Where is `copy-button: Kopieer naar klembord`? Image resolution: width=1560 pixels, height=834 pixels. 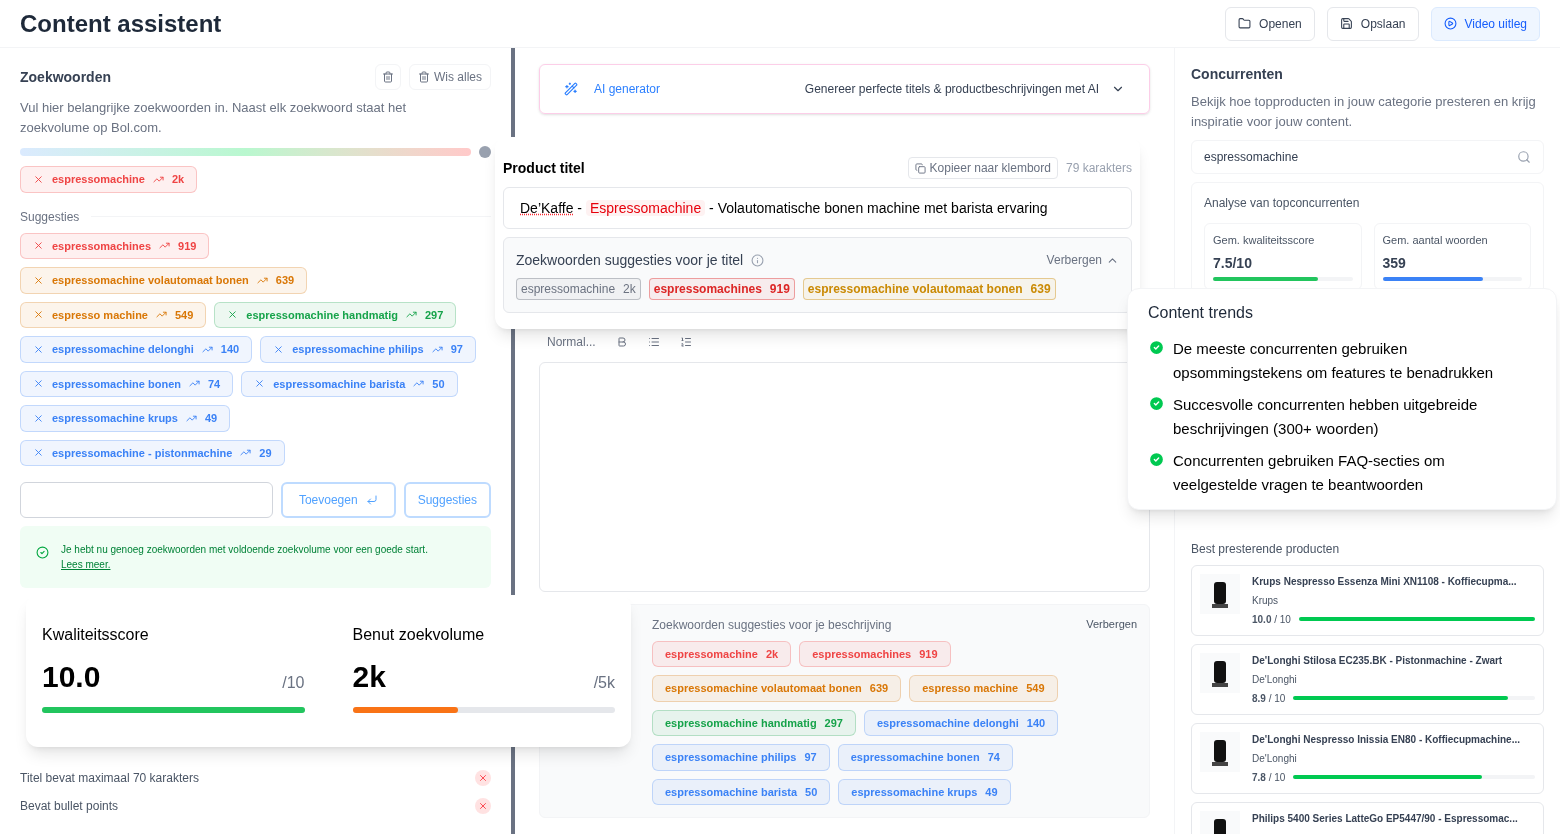 copy-button: Kopieer naar klembord is located at coordinates (982, 168).